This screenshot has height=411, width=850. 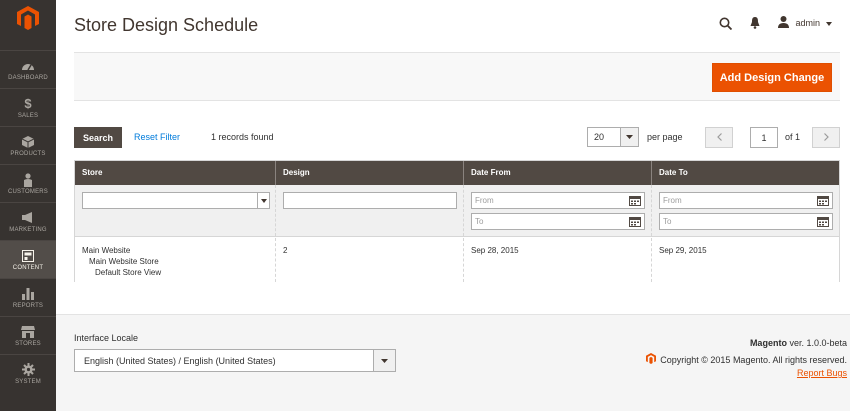 I want to click on date-to-value: Sep 29, 2015, so click(x=683, y=250).